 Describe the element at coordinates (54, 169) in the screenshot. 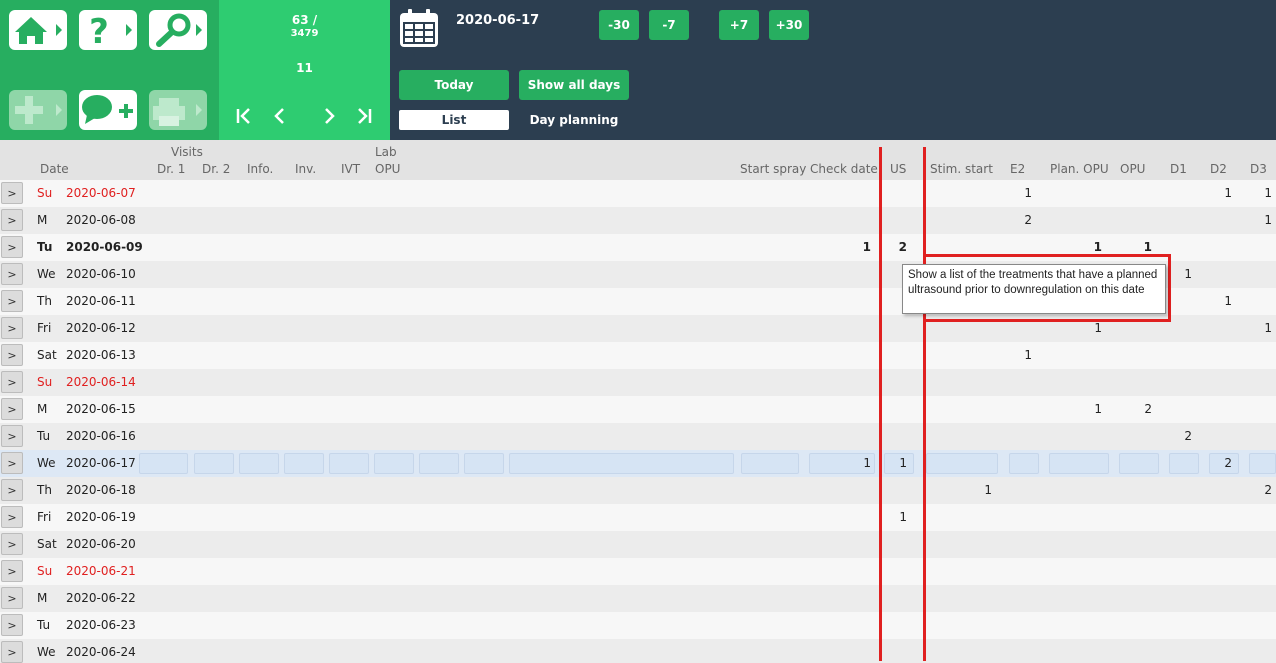

I see `column-date: Date` at that location.